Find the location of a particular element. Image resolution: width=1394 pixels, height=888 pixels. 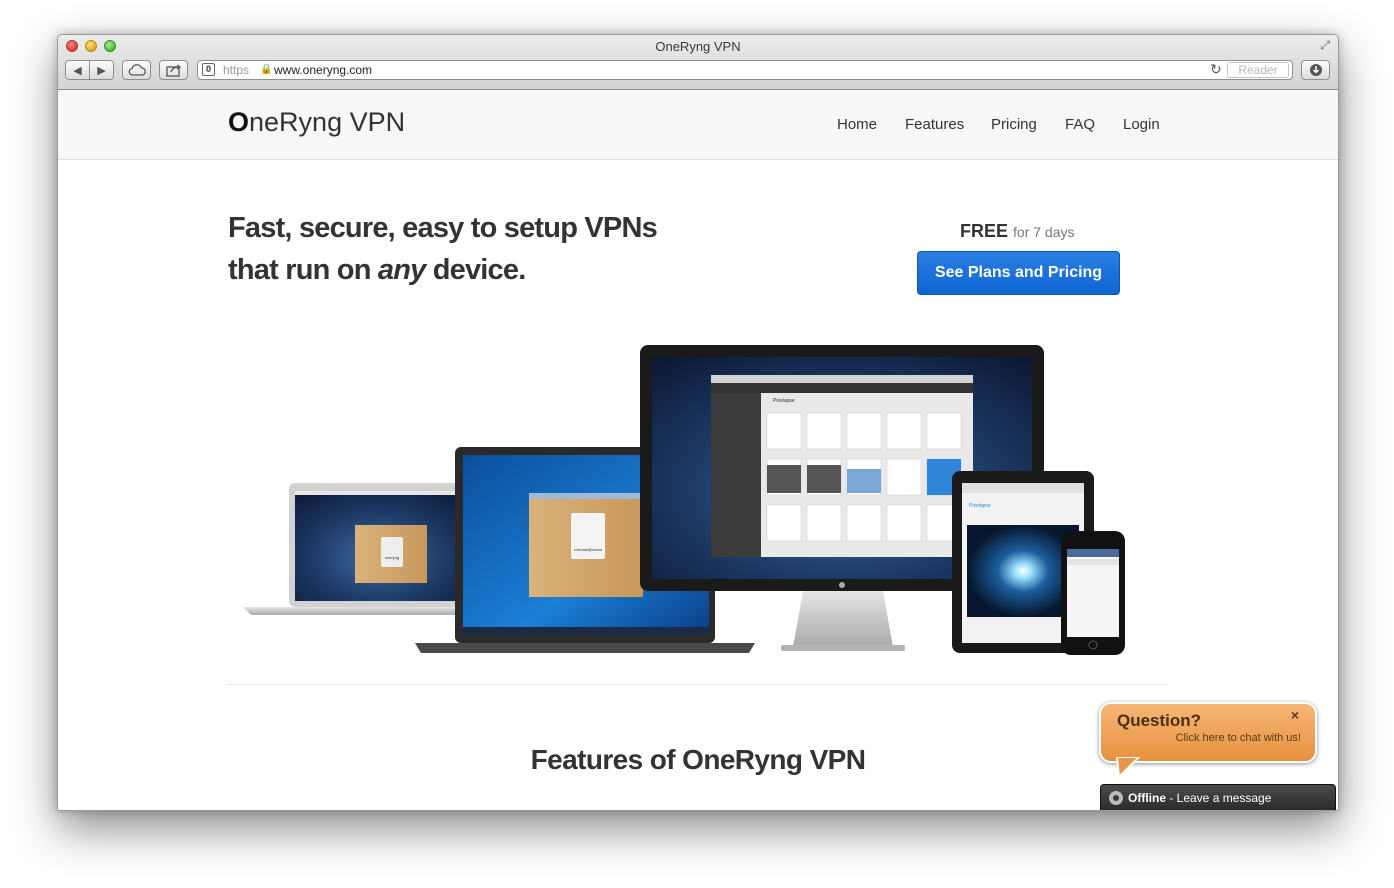

icloud-tabs-button is located at coordinates (136, 70).